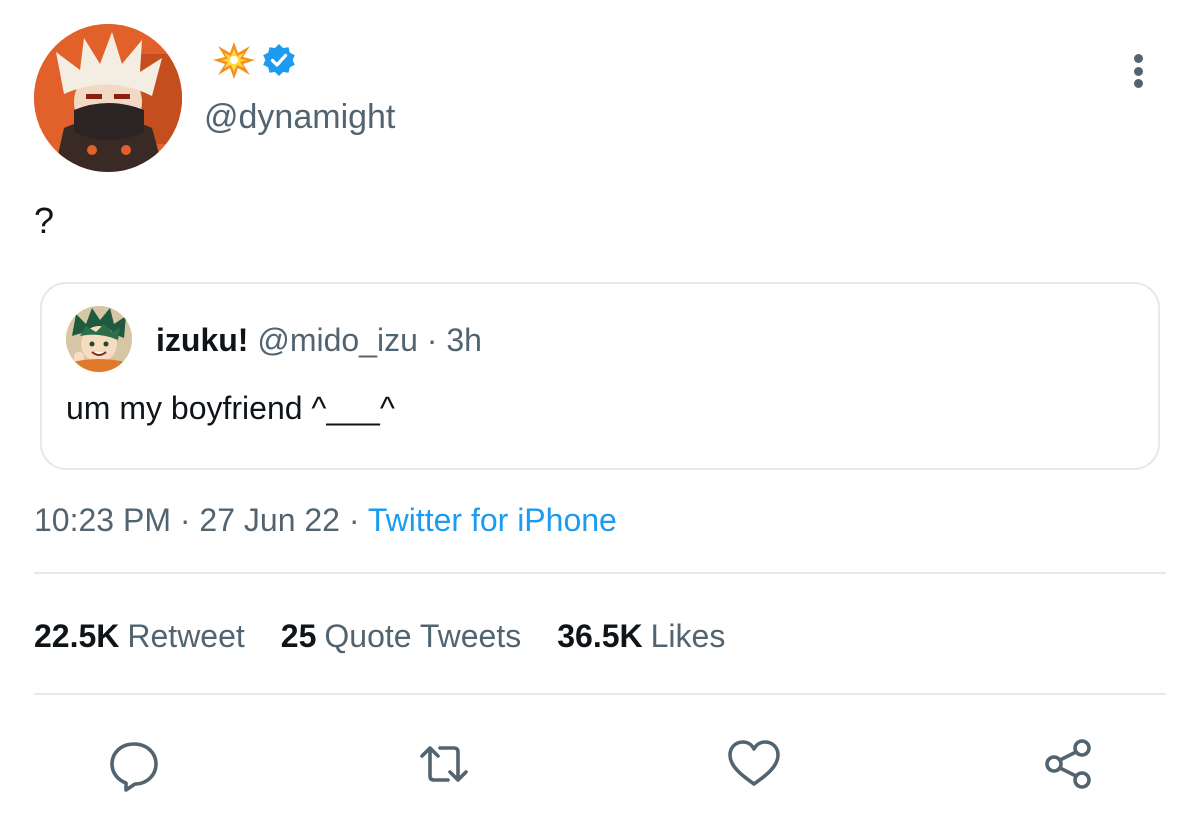 The width and height of the screenshot is (1200, 840). Describe the element at coordinates (102, 520) in the screenshot. I see `tweet-time: 10:23 PM` at that location.